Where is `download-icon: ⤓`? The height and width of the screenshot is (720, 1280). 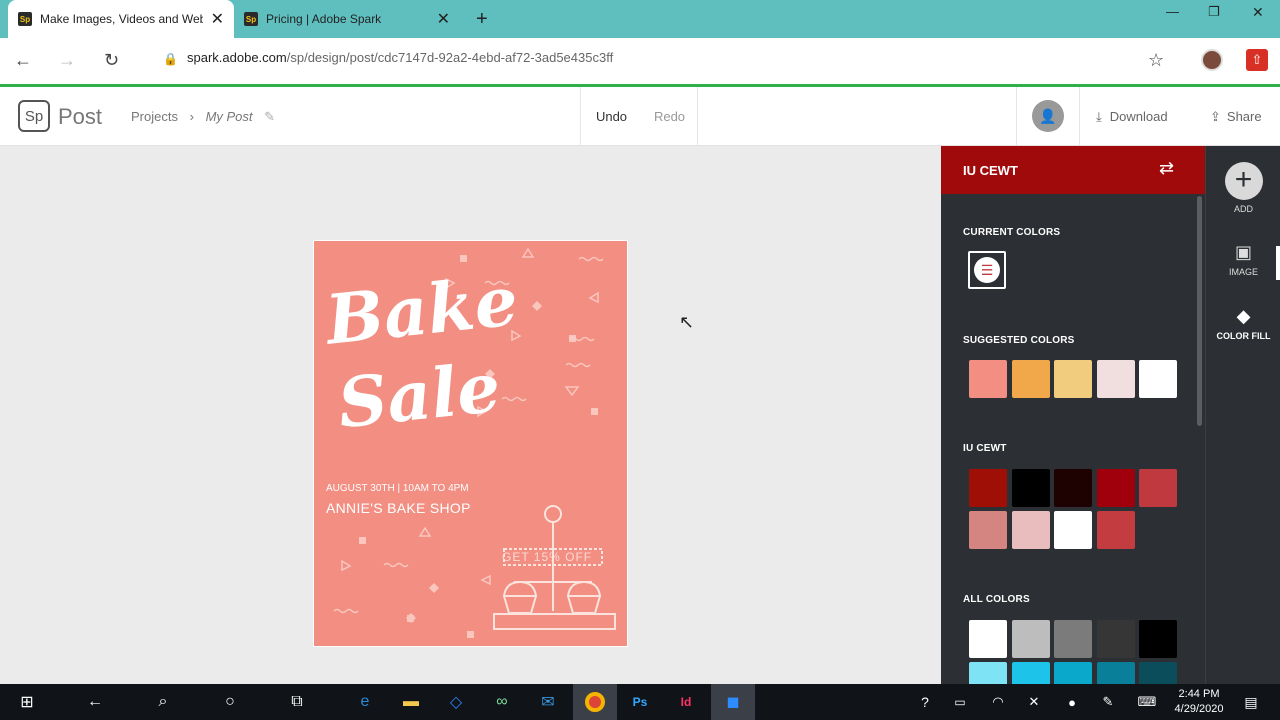 download-icon: ⤓ is located at coordinates (1099, 116).